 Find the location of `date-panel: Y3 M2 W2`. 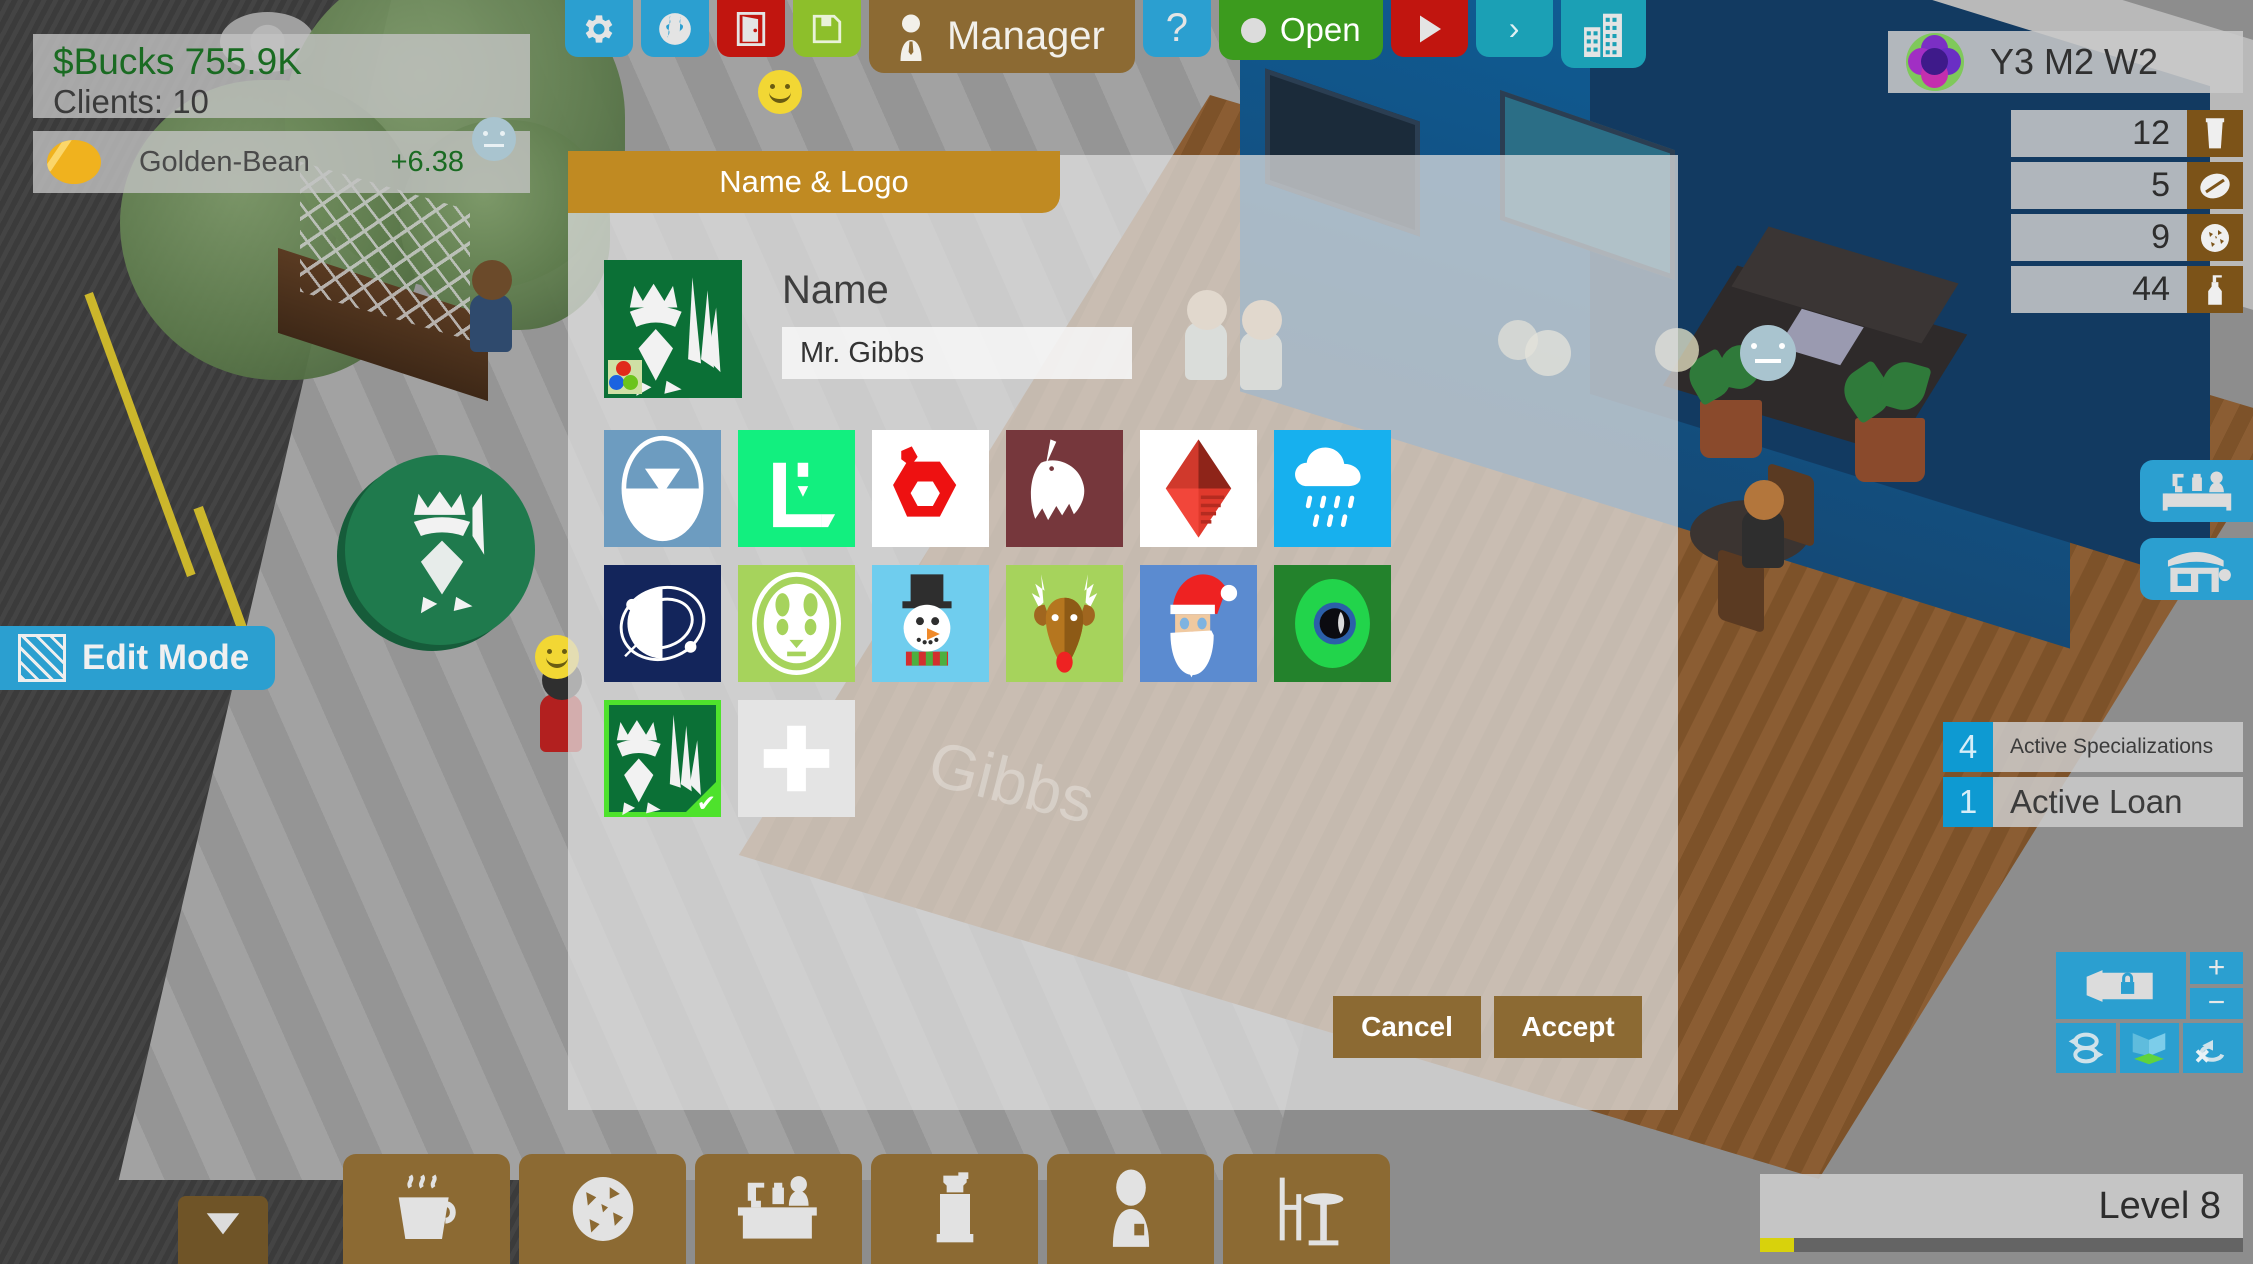

date-panel: Y3 M2 W2 is located at coordinates (2065, 62).